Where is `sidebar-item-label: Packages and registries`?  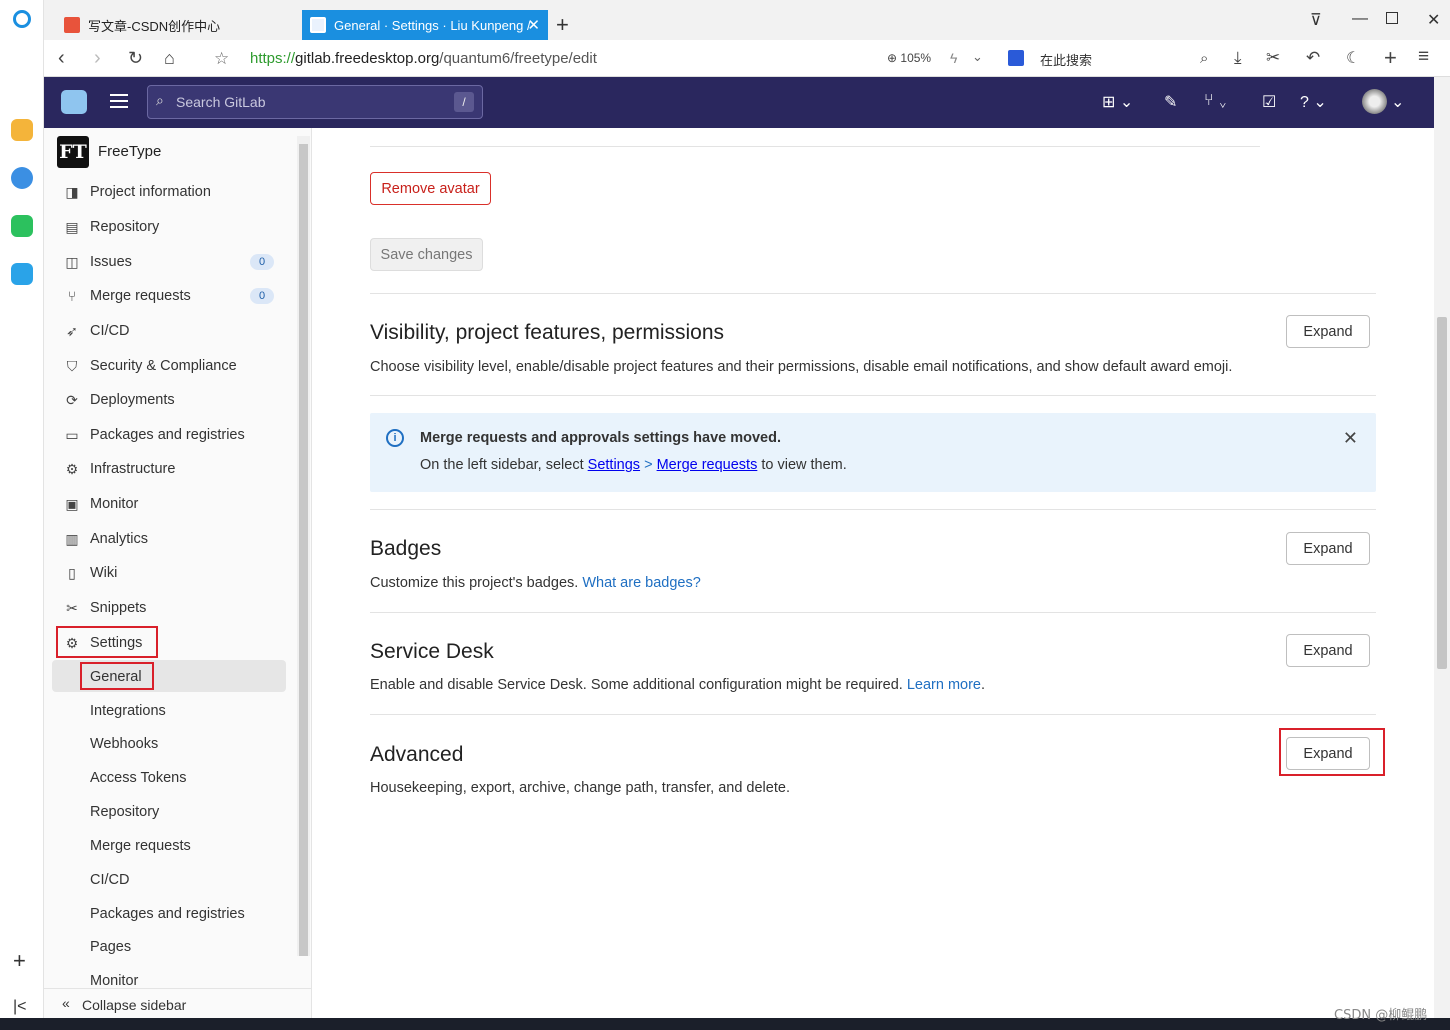
sidebar-item-label: Packages and registries is located at coordinates (167, 435).